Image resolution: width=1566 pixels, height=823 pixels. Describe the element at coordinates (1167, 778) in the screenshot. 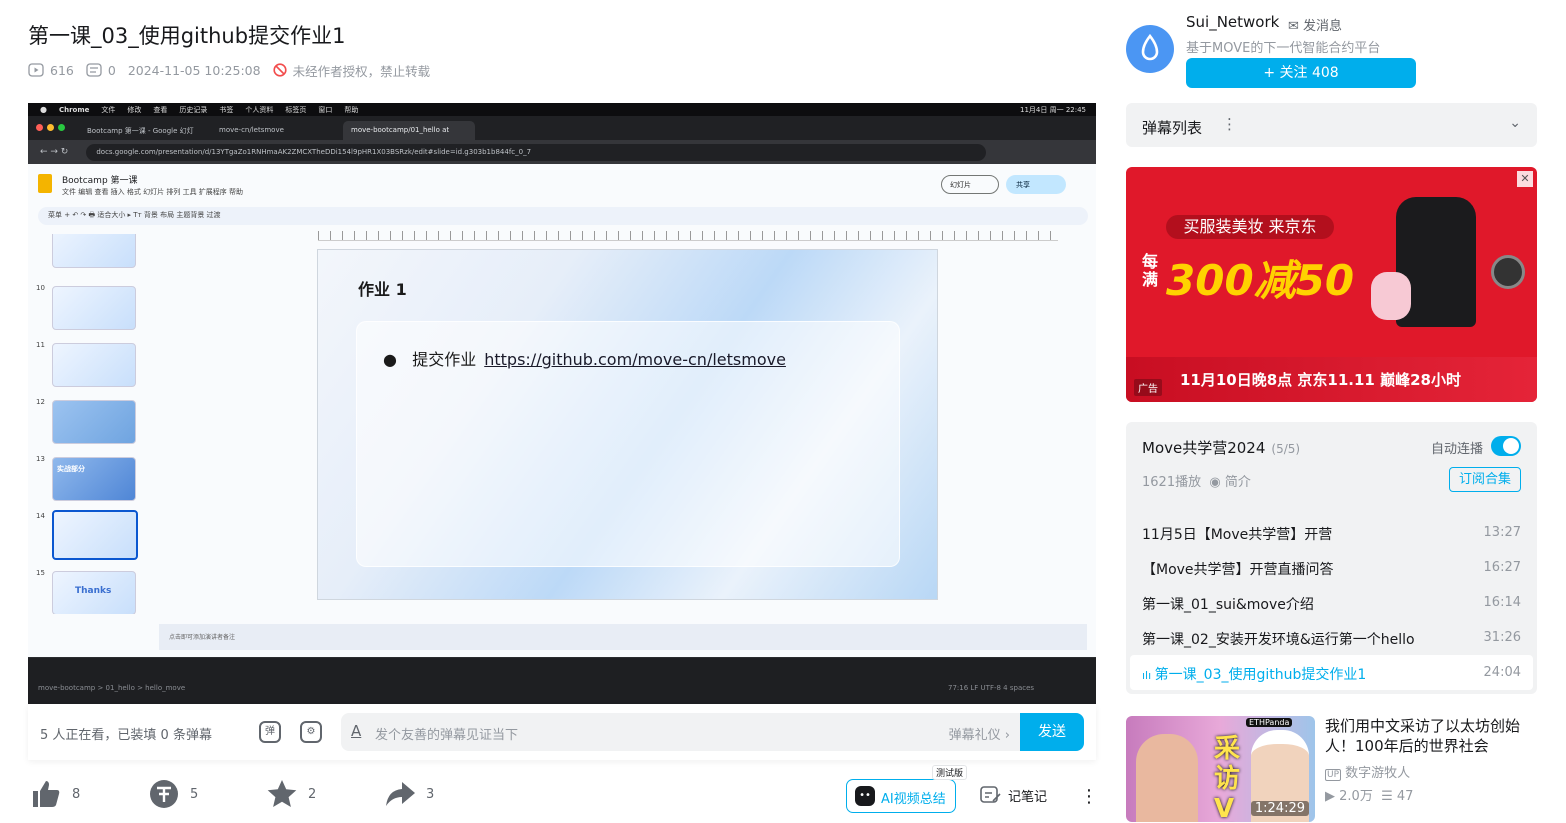

I see `person-left-image` at that location.